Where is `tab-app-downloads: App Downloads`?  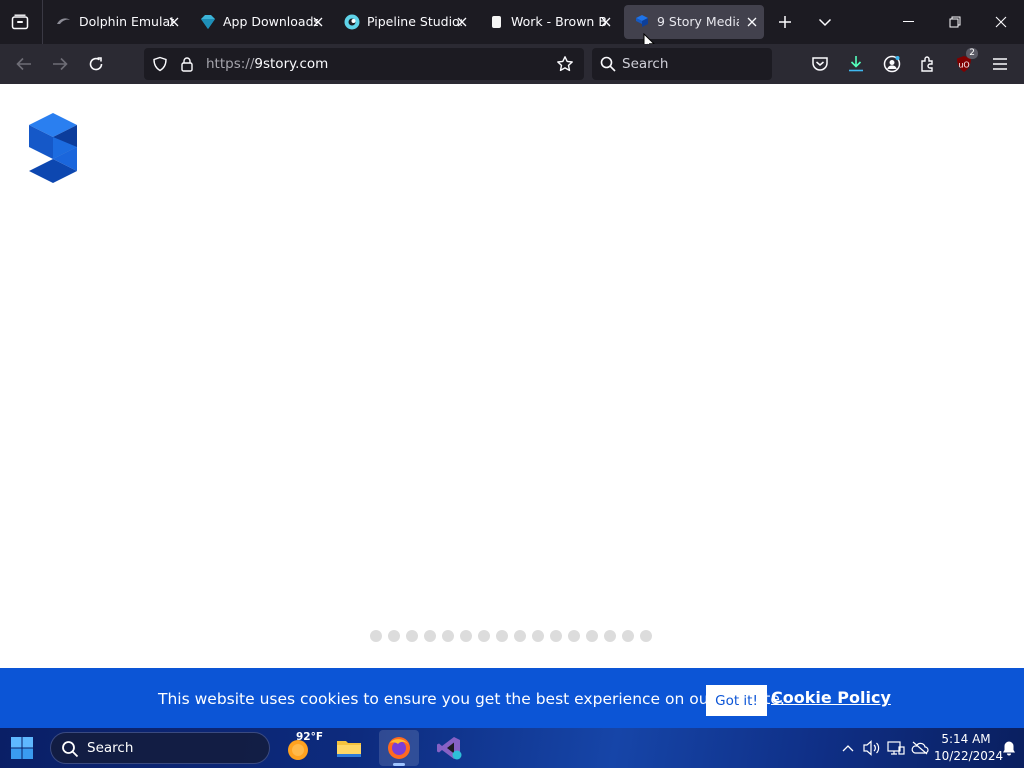 tab-app-downloads: App Downloads is located at coordinates (260, 22).